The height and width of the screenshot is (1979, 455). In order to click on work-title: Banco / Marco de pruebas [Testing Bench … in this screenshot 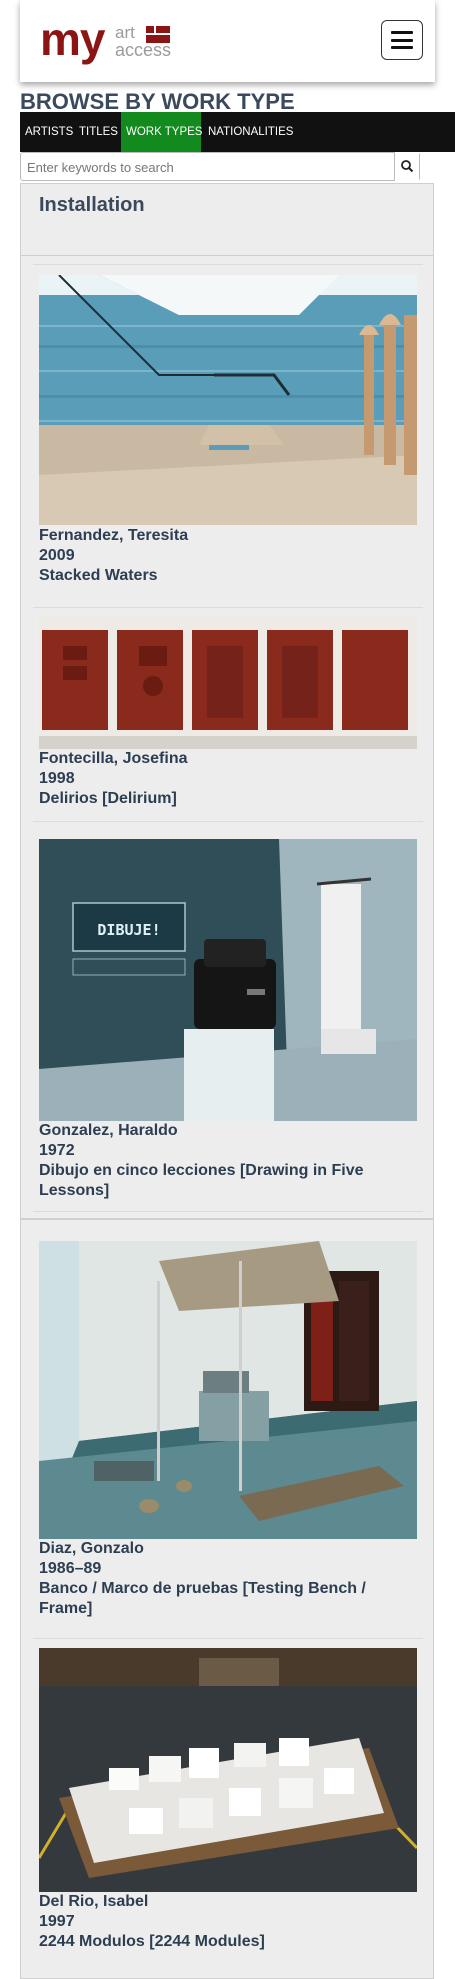, I will do `click(228, 1599)`.